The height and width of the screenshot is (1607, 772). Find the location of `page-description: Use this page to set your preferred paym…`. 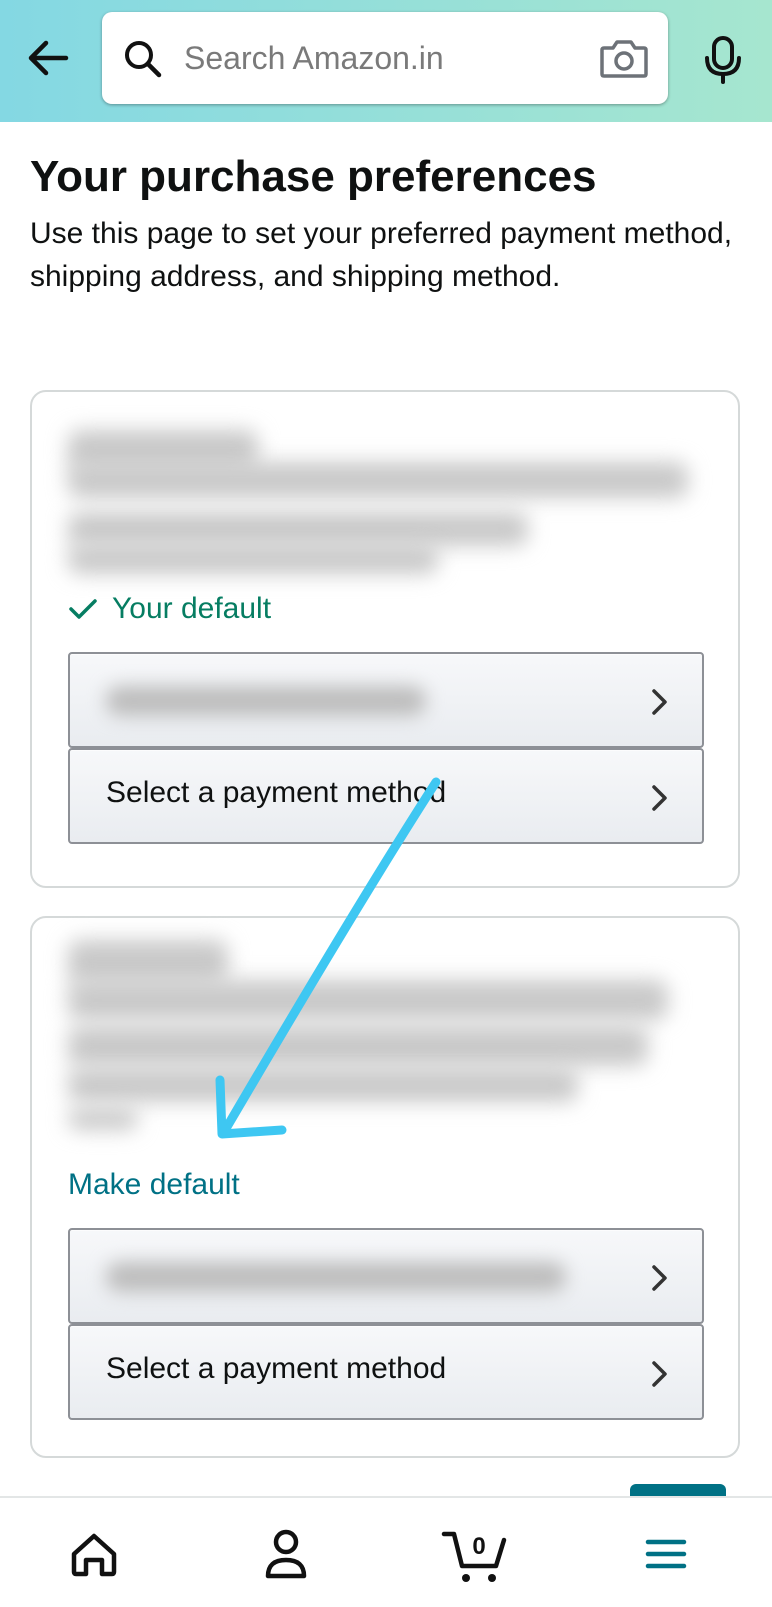

page-description: Use this page to set your preferred paym… is located at coordinates (381, 255).